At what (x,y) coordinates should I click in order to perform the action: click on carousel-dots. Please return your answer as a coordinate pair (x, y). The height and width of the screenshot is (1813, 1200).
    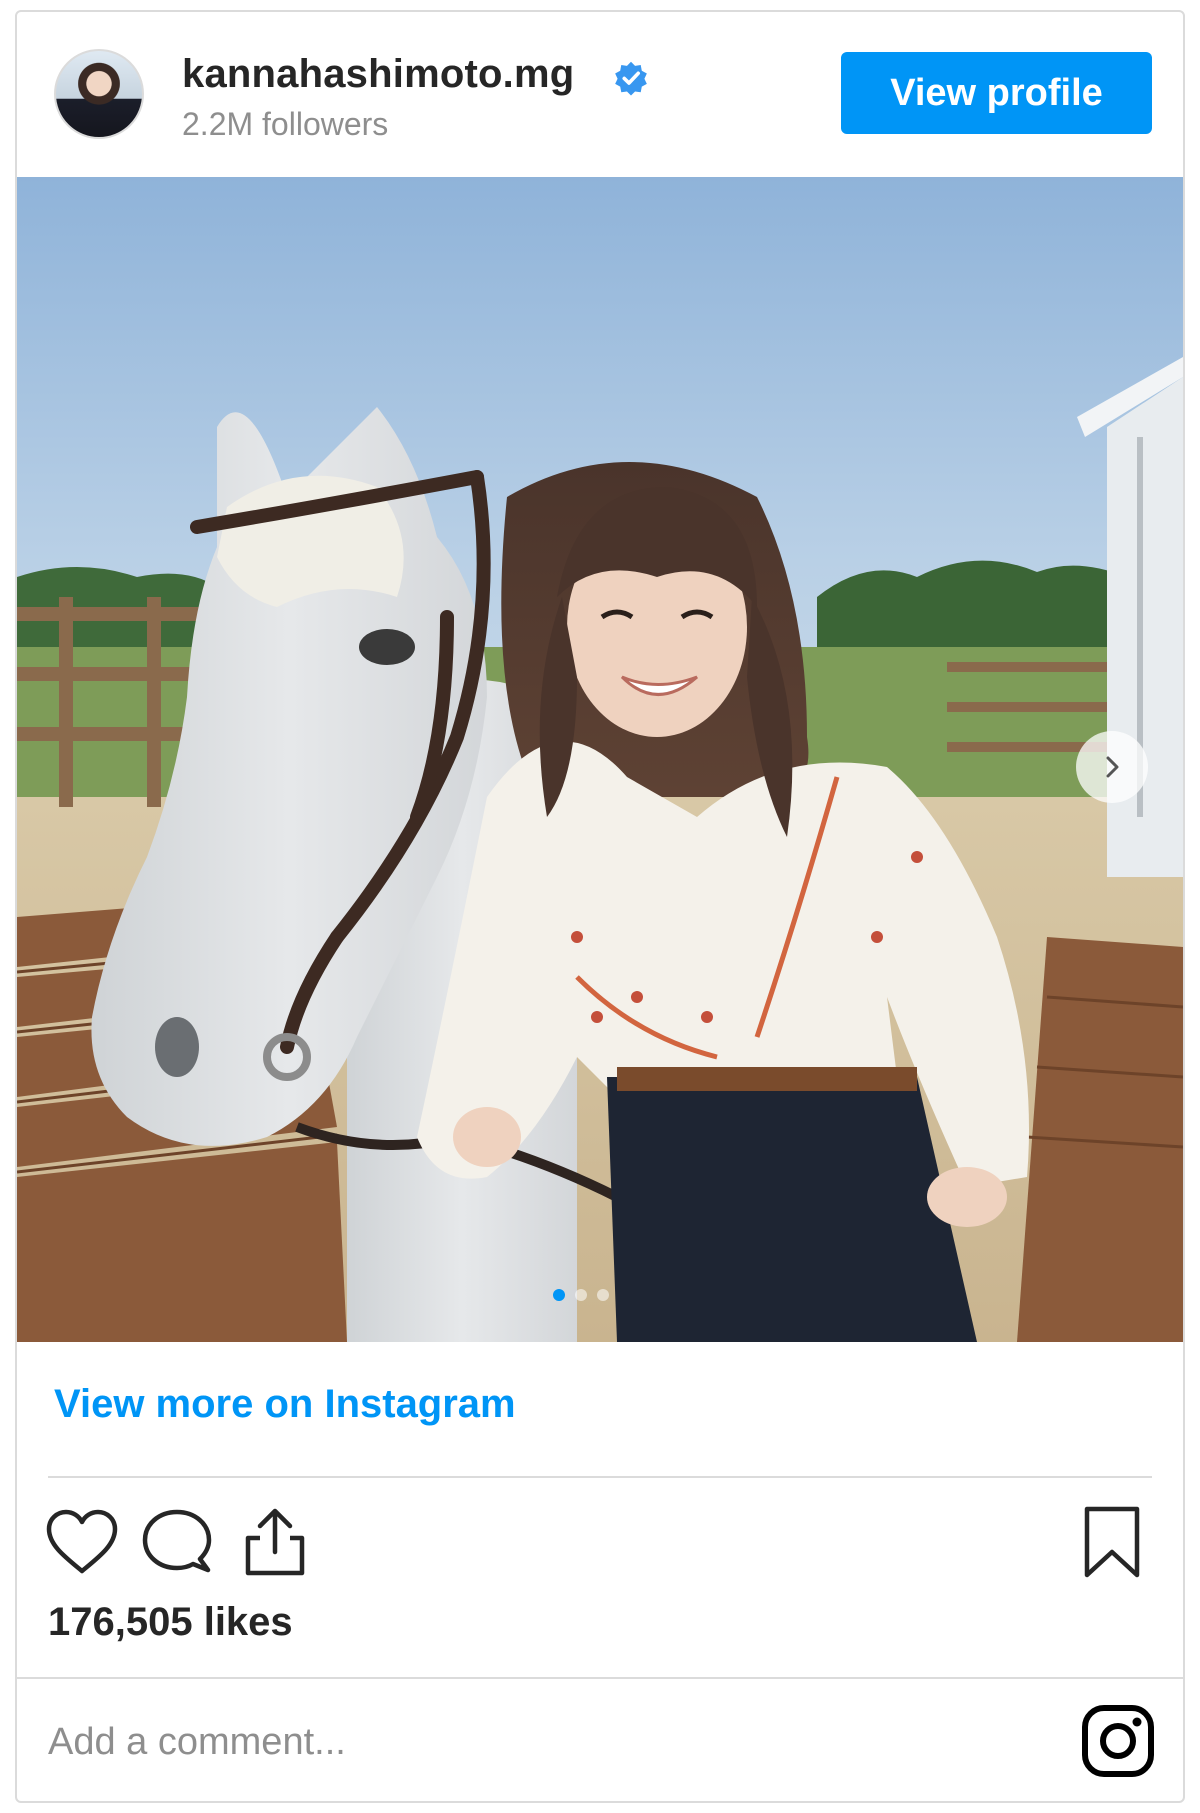
    Looking at the image, I should click on (581, 1295).